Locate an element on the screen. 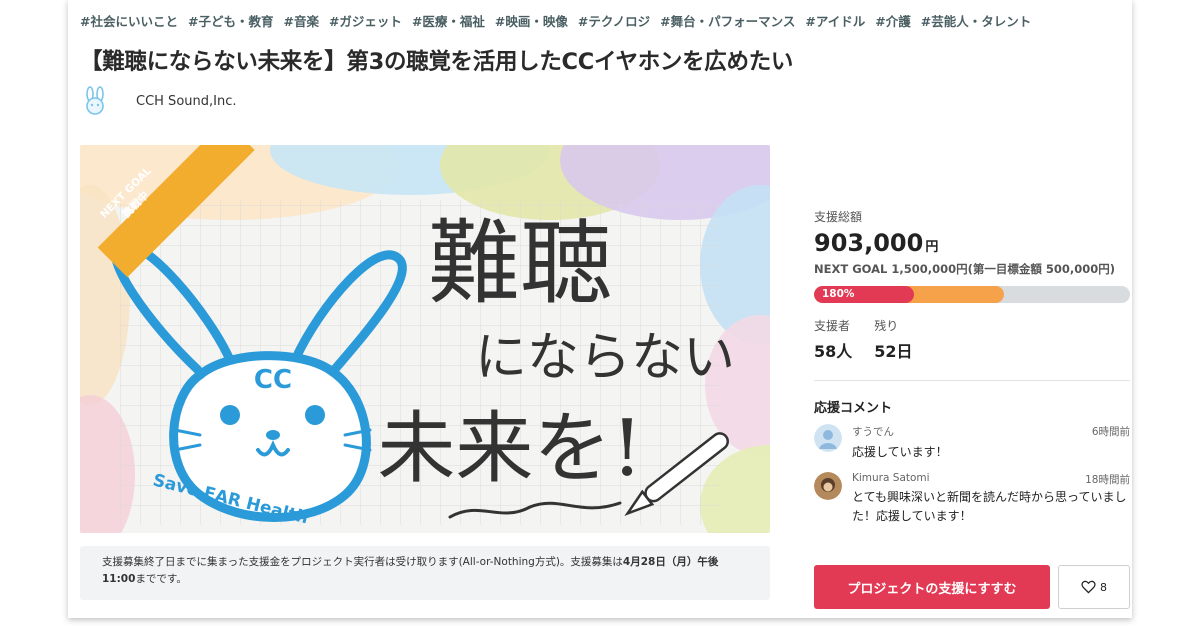 The width and height of the screenshot is (1200, 628). user-photo-avatar is located at coordinates (828, 486).